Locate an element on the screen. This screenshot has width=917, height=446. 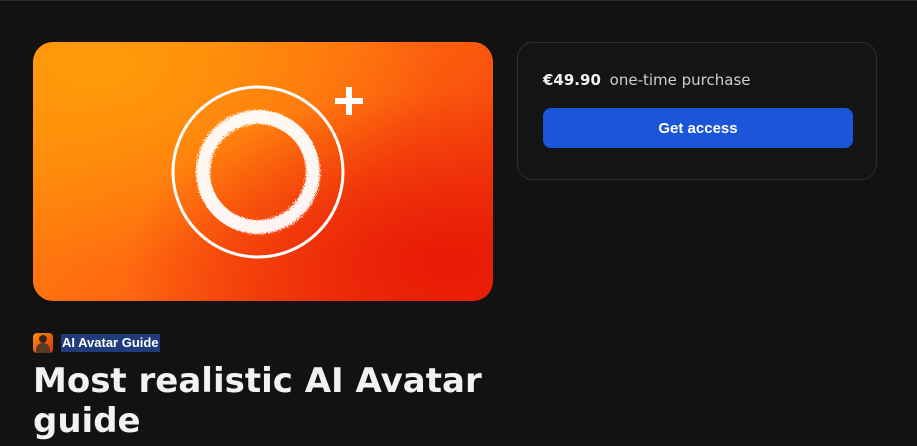
get-access-button: Get access is located at coordinates (698, 128).